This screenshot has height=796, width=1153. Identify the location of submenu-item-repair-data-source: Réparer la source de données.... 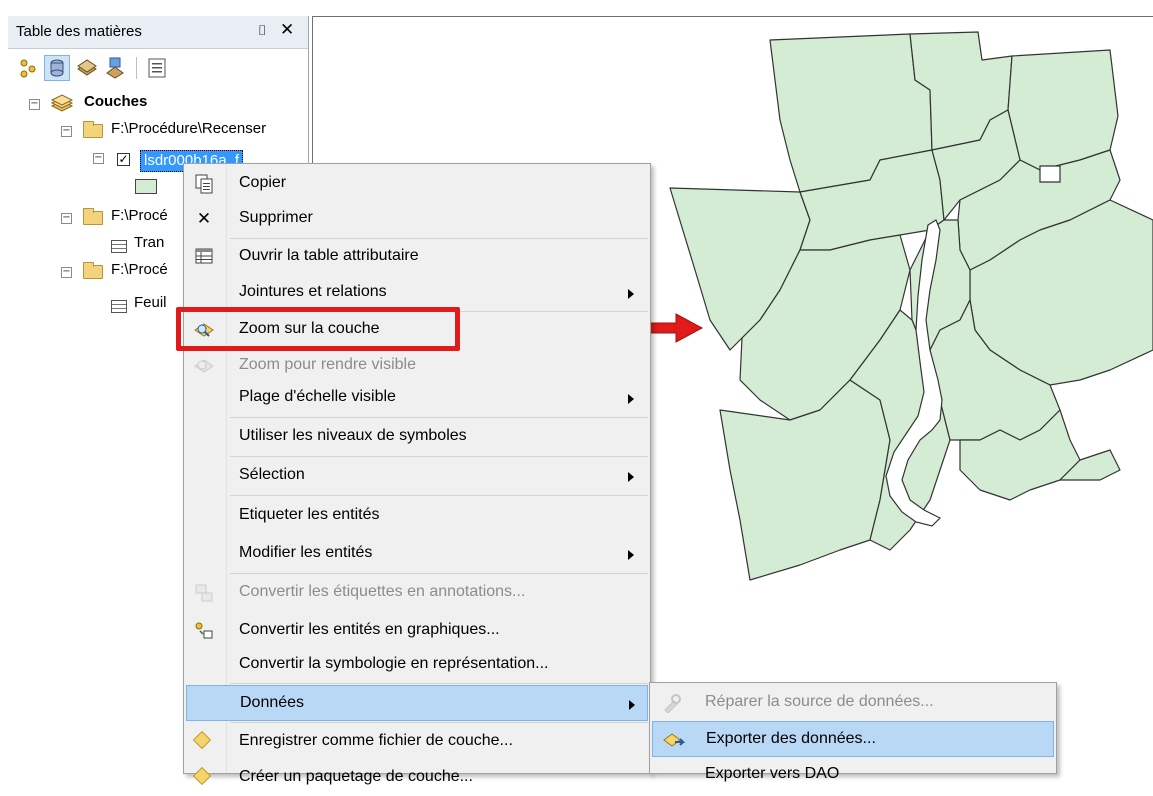
(853, 703).